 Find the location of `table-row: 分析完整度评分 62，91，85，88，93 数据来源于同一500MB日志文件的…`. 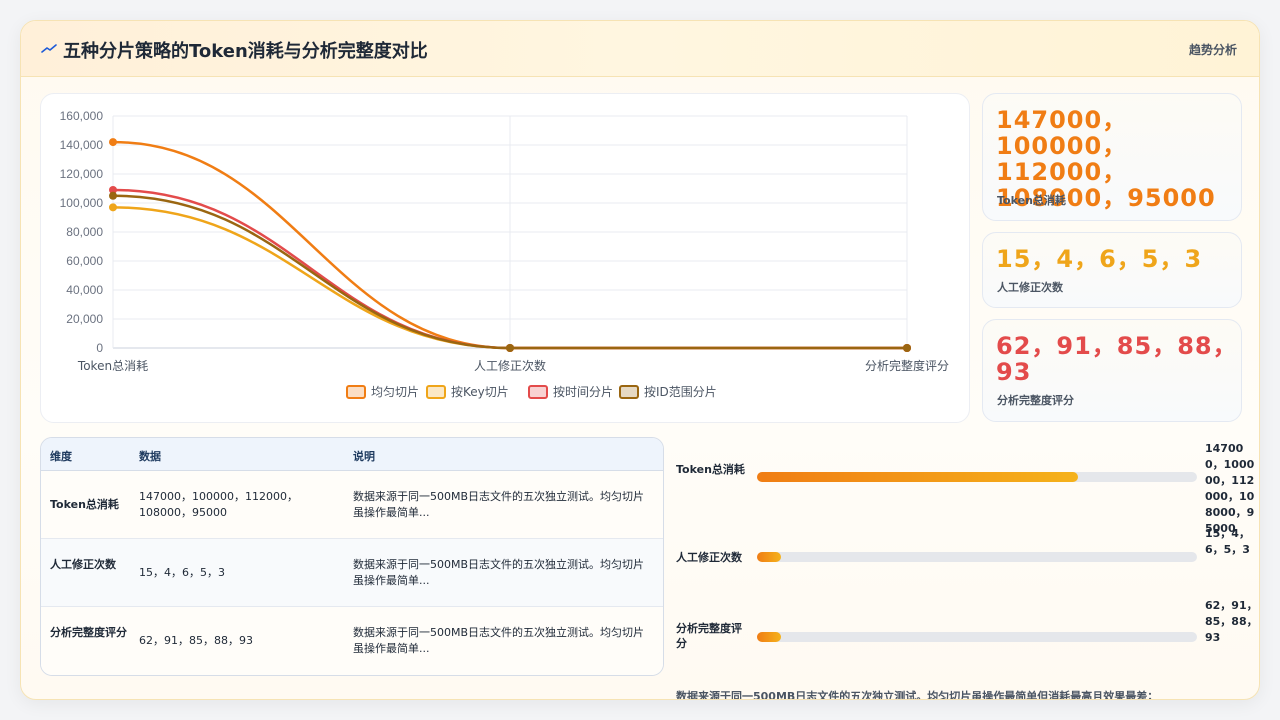

table-row: 分析完整度评分 62，91，85，88，93 数据来源于同一500MB日志文件的… is located at coordinates (352, 641).